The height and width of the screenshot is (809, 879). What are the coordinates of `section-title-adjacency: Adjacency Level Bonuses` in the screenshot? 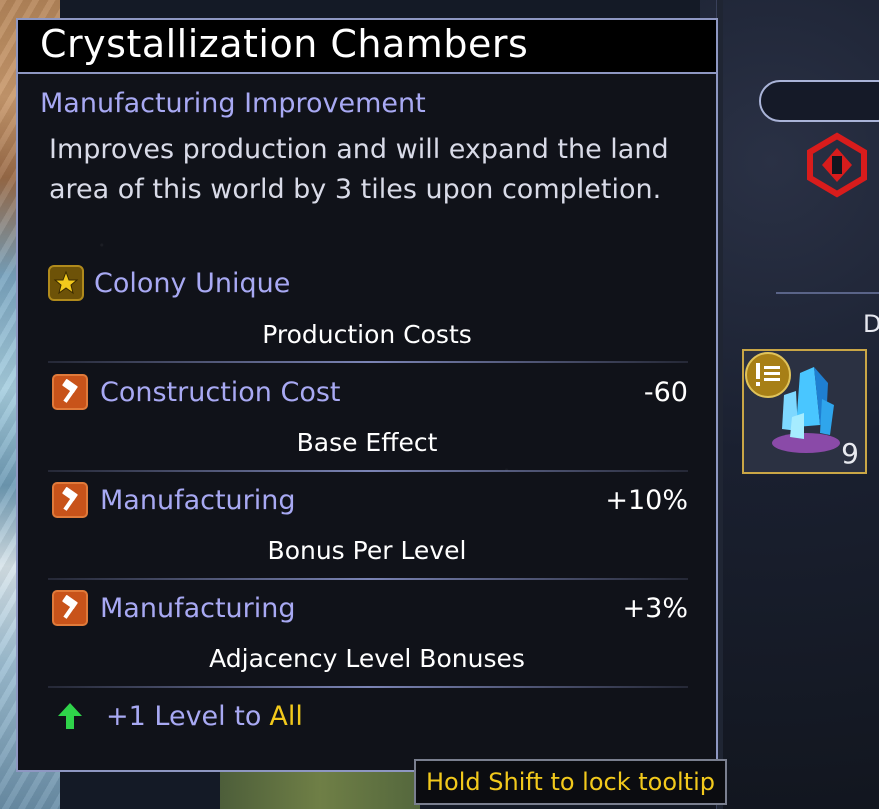 It's located at (367, 658).